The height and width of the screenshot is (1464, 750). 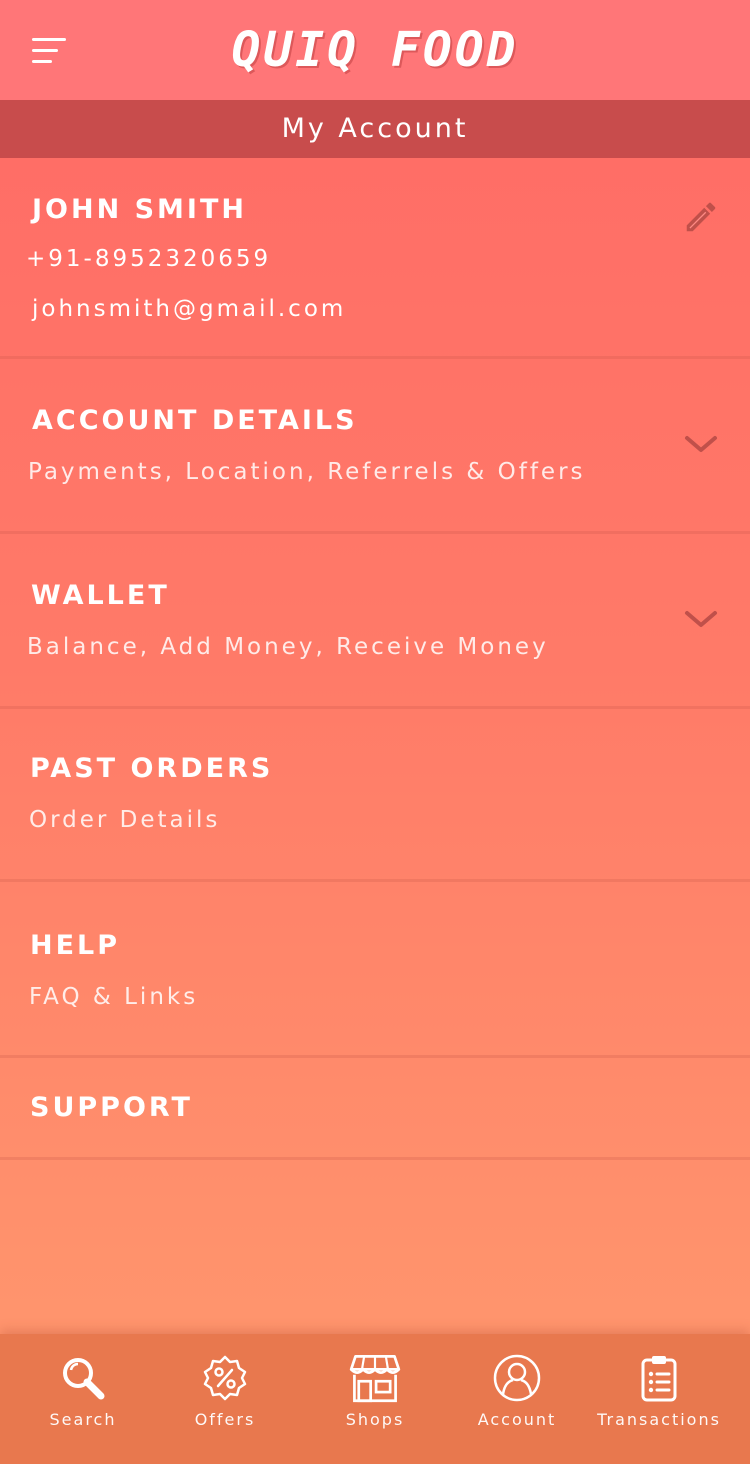 What do you see at coordinates (189, 309) in the screenshot?
I see `profile-email: johnsmith@gmail.com` at bounding box center [189, 309].